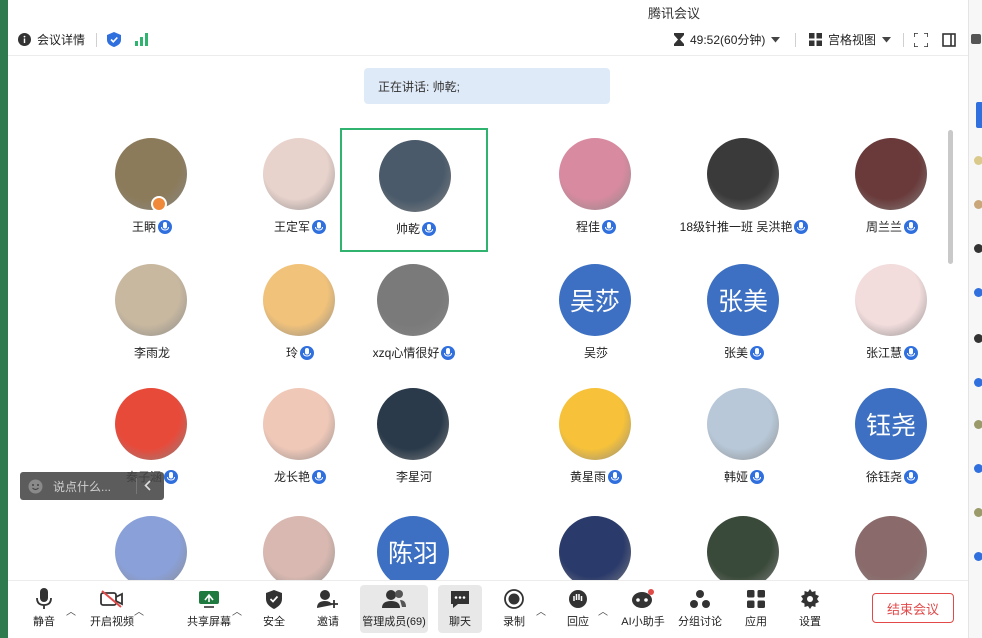 Image resolution: width=982 pixels, height=638 pixels. Describe the element at coordinates (142, 39) in the screenshot. I see `signal-icon` at that location.